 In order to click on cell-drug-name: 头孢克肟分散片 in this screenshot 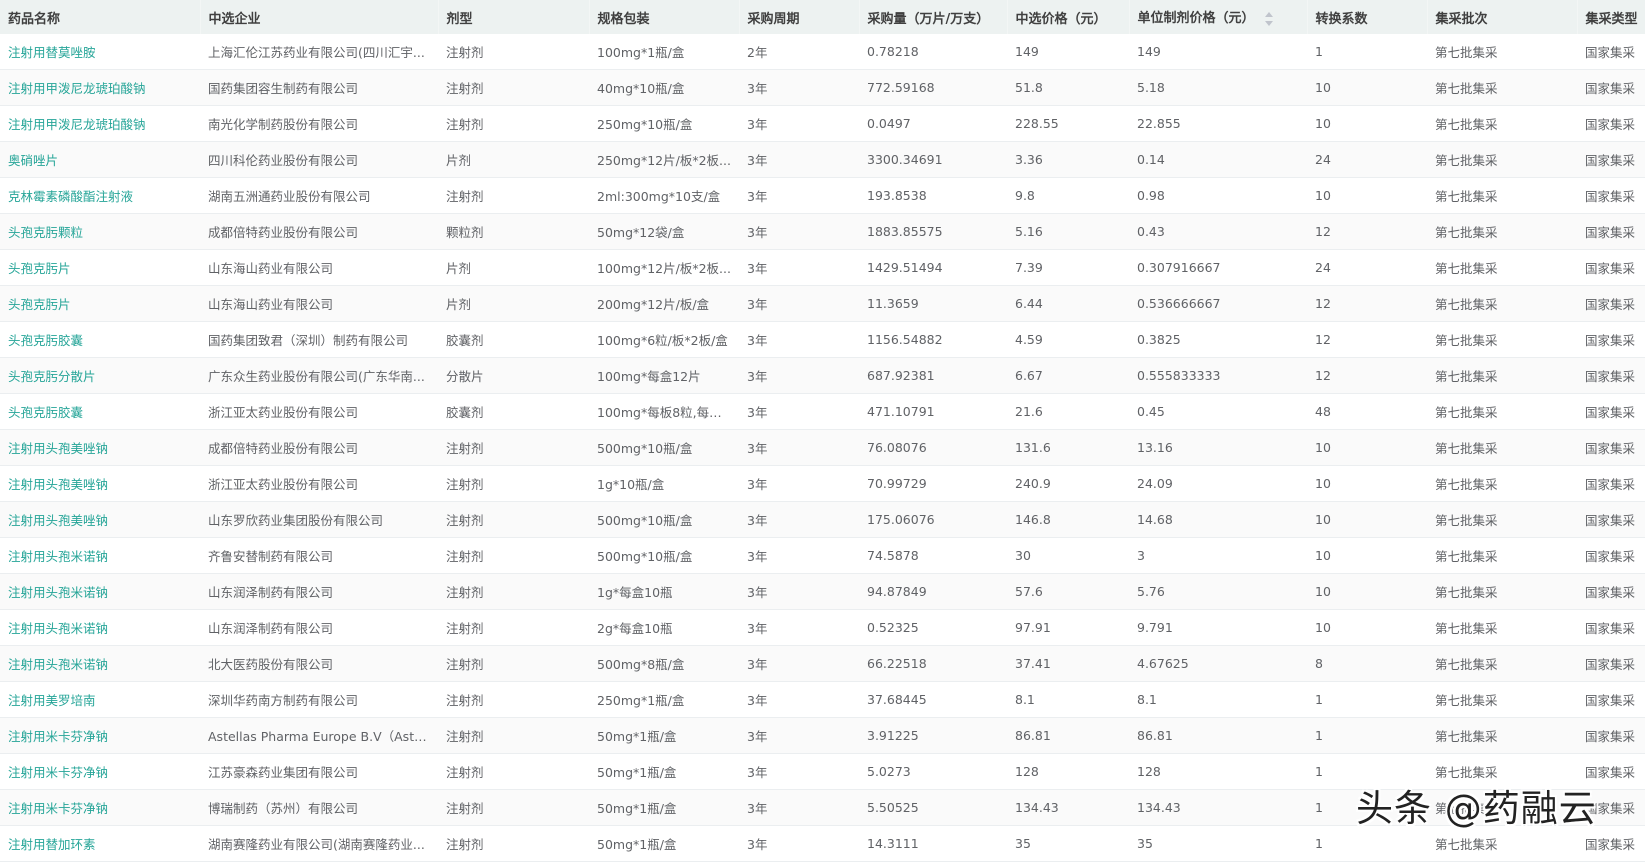, I will do `click(100, 375)`.